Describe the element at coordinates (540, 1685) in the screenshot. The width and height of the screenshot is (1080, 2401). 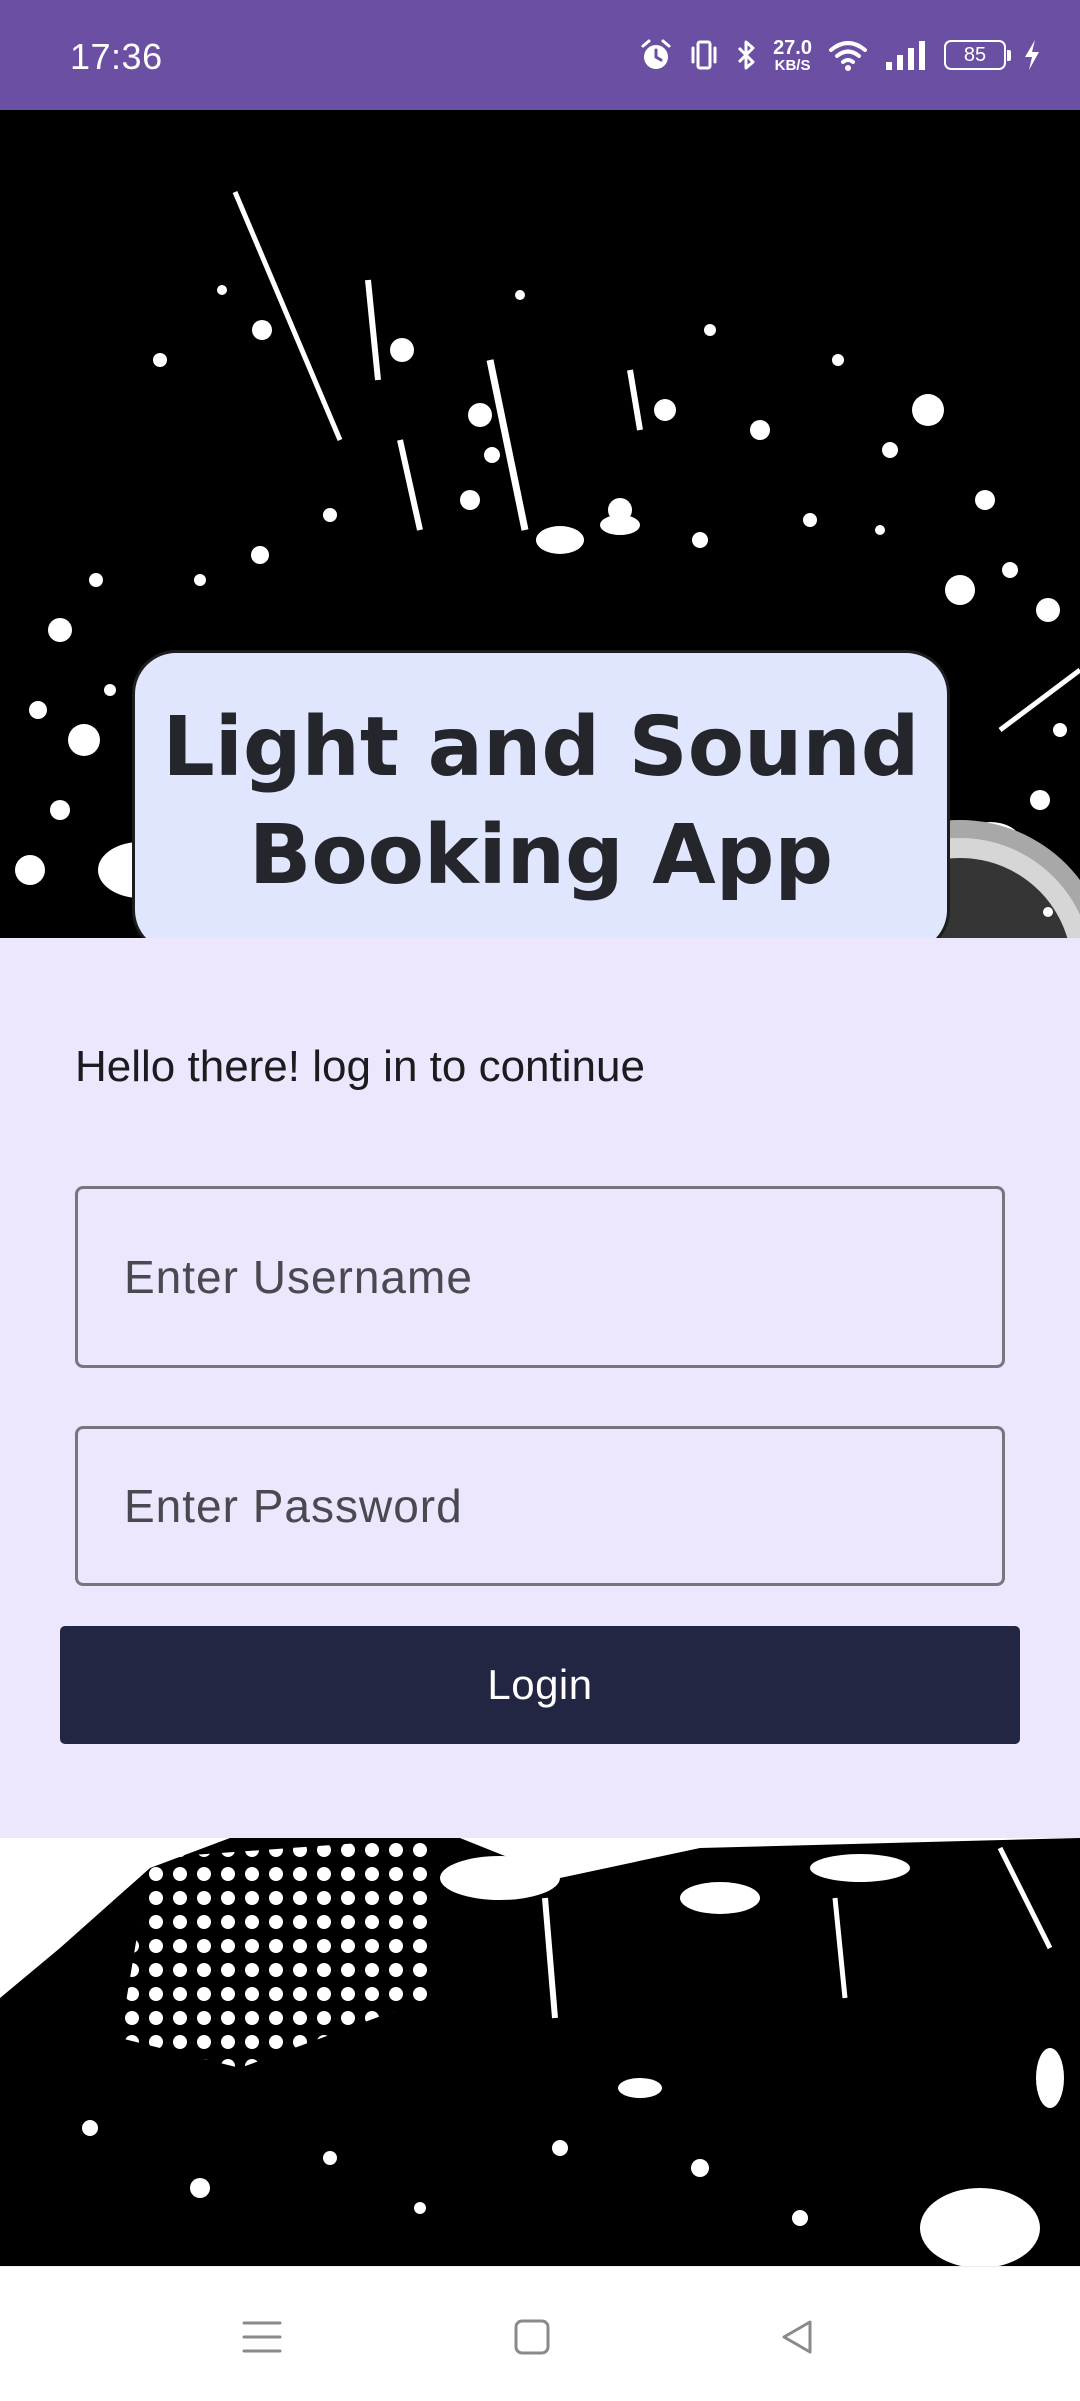
I see `login-button: Login` at that location.